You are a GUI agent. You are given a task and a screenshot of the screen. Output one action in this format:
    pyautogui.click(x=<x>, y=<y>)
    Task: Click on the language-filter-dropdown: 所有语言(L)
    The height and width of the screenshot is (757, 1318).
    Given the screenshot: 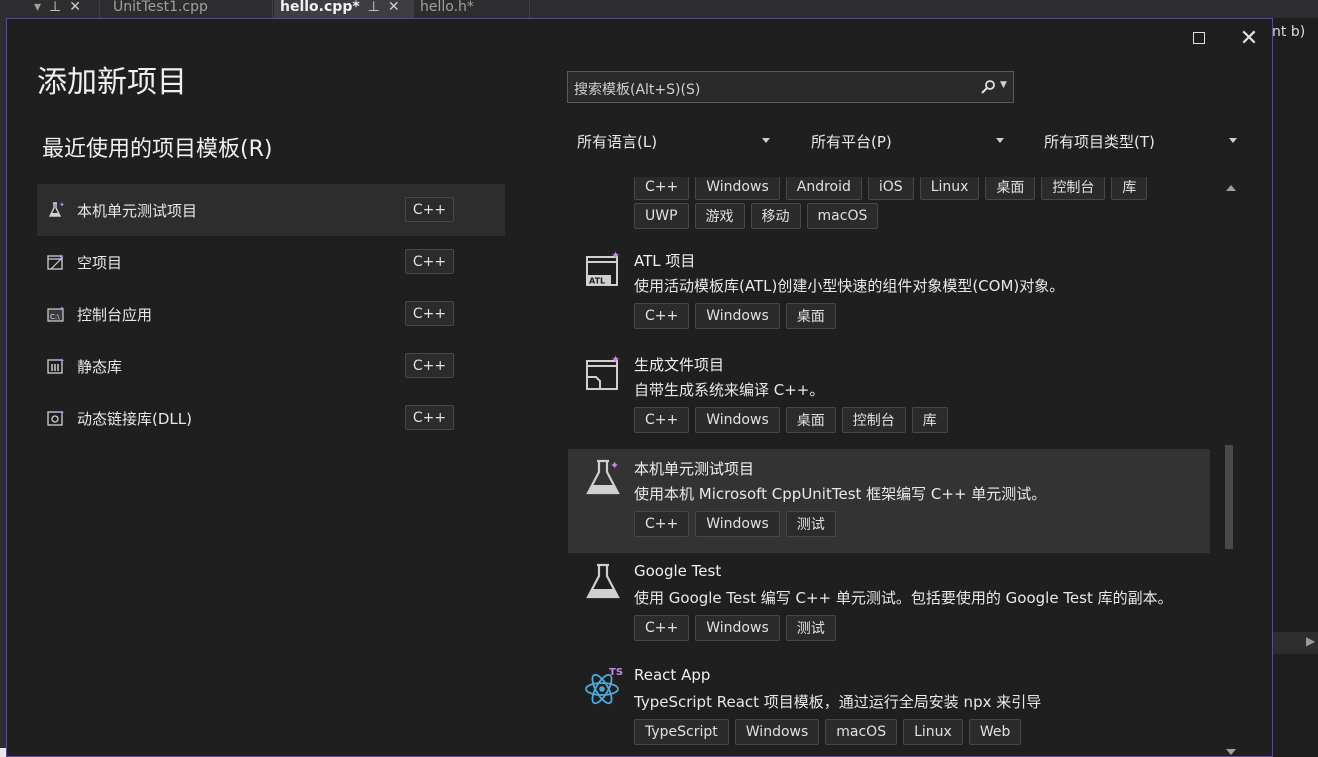 What is the action you would take?
    pyautogui.click(x=677, y=143)
    